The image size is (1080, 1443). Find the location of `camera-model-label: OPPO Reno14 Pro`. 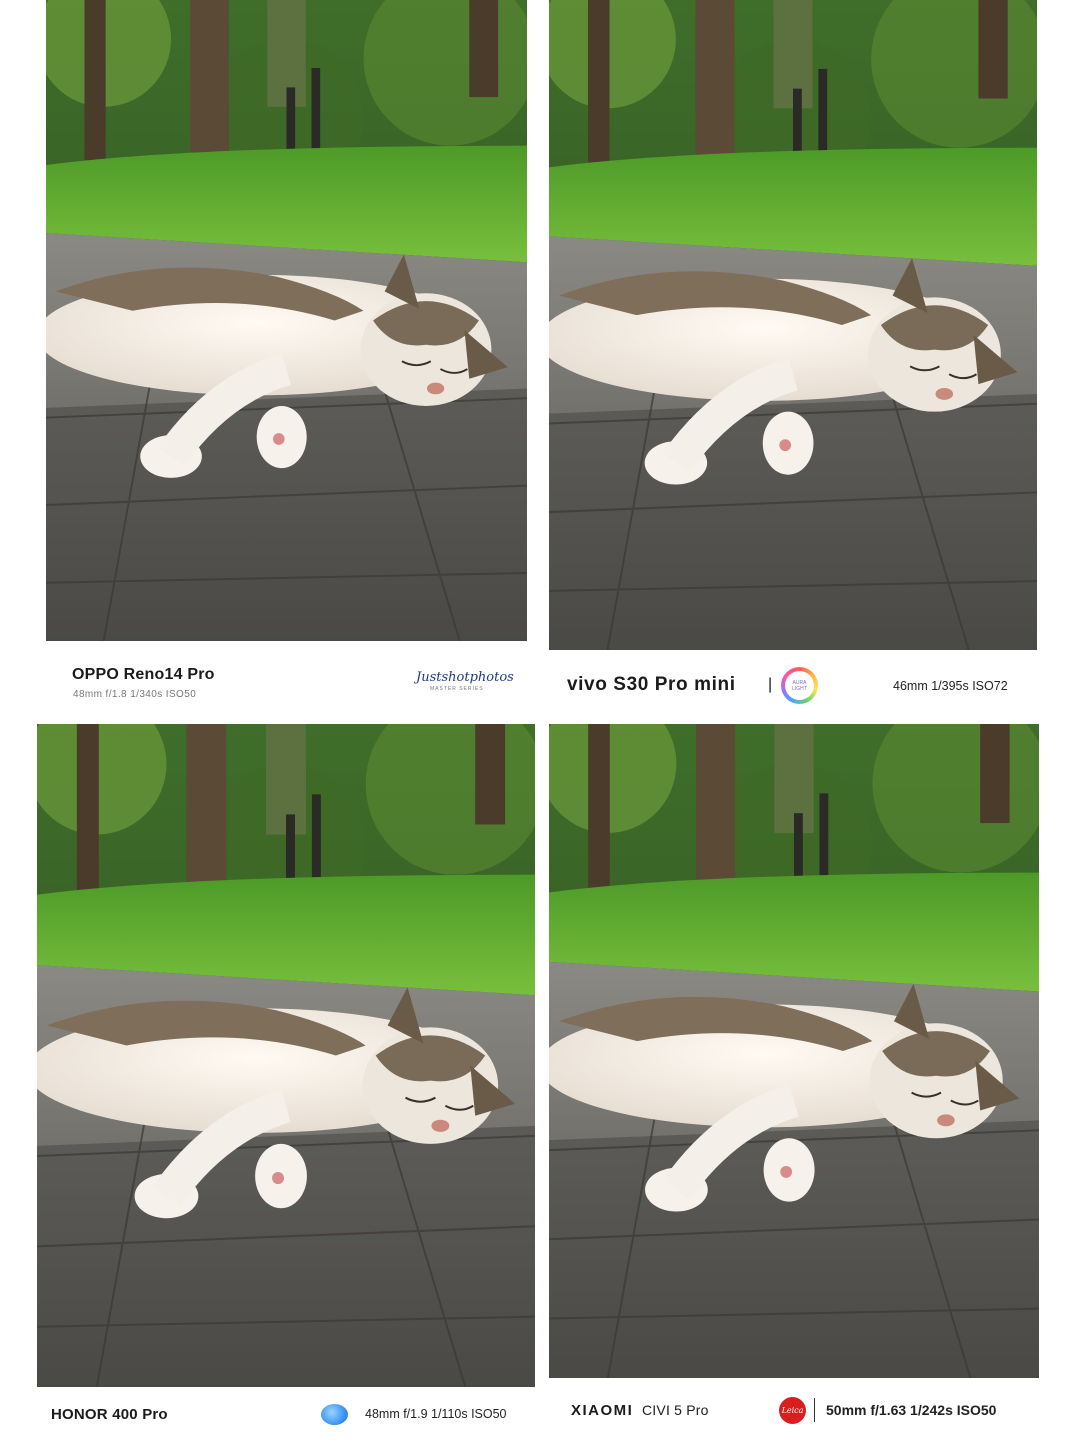

camera-model-label: OPPO Reno14 Pro is located at coordinates (143, 674).